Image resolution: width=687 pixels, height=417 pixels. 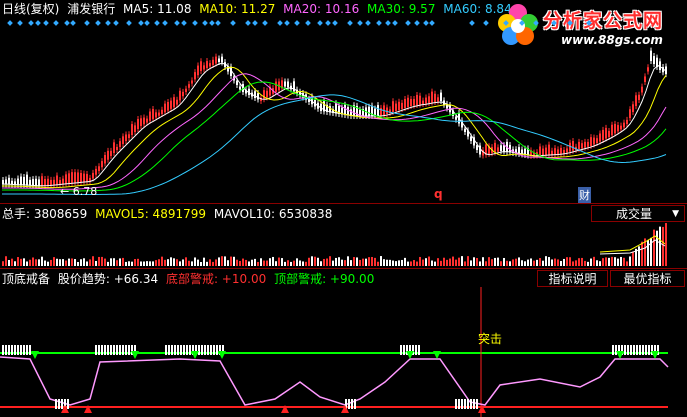 I want to click on mavol5-value: MAVOL5: 4891799, so click(x=150, y=214).